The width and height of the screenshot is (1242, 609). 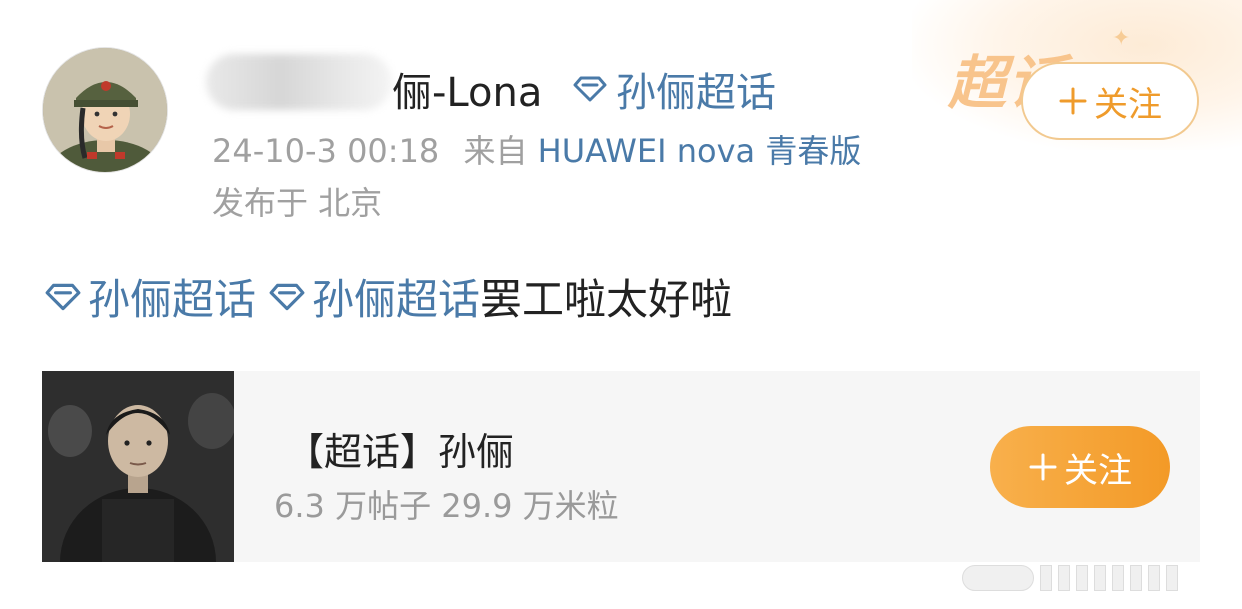 What do you see at coordinates (700, 151) in the screenshot?
I see `device-link: HUAWEI nova 青春版` at bounding box center [700, 151].